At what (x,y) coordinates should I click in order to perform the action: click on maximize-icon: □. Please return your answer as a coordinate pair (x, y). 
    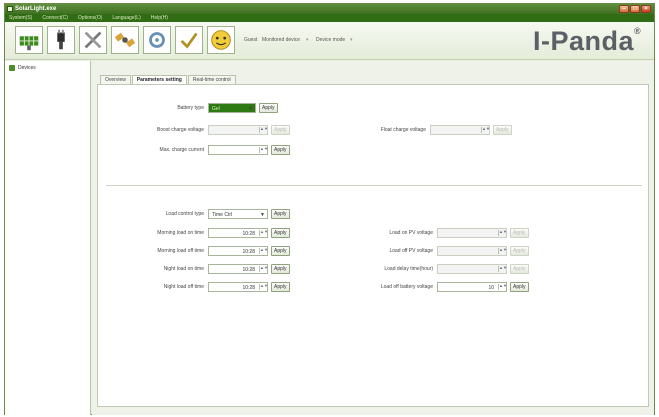
    Looking at the image, I should click on (635, 9).